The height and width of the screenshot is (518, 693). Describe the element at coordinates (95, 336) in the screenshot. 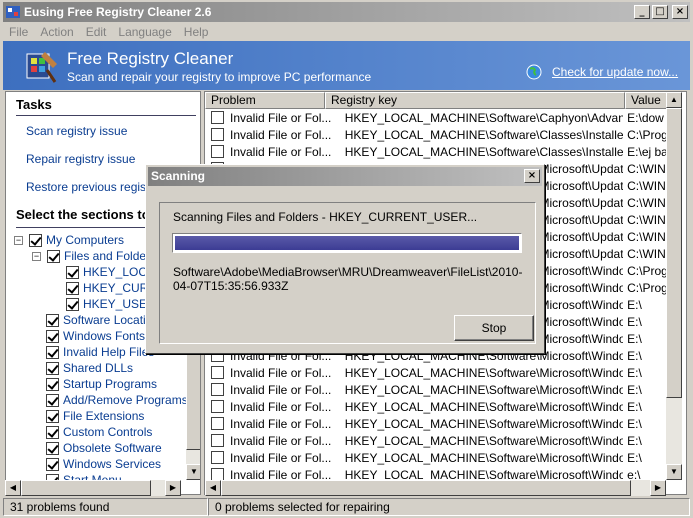

I see `tree-item: Windows Fonts` at that location.